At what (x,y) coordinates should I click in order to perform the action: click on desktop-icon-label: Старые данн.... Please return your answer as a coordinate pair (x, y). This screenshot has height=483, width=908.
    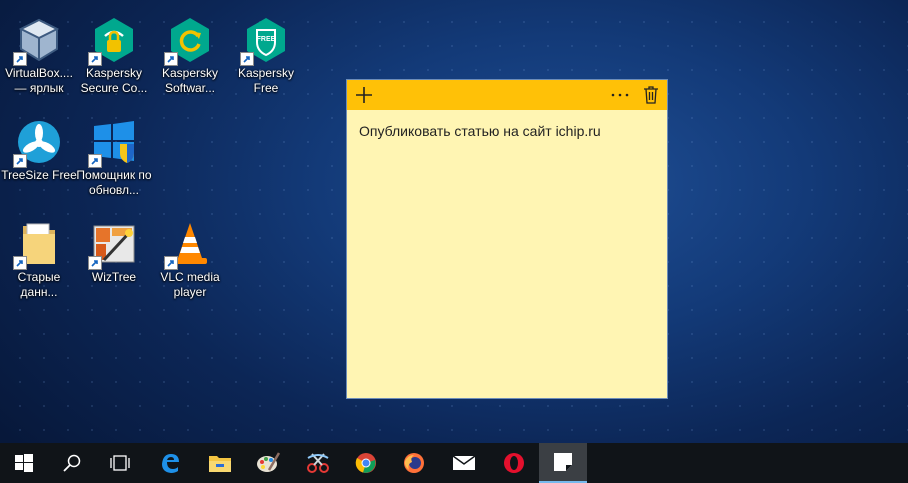
    Looking at the image, I should click on (39, 284).